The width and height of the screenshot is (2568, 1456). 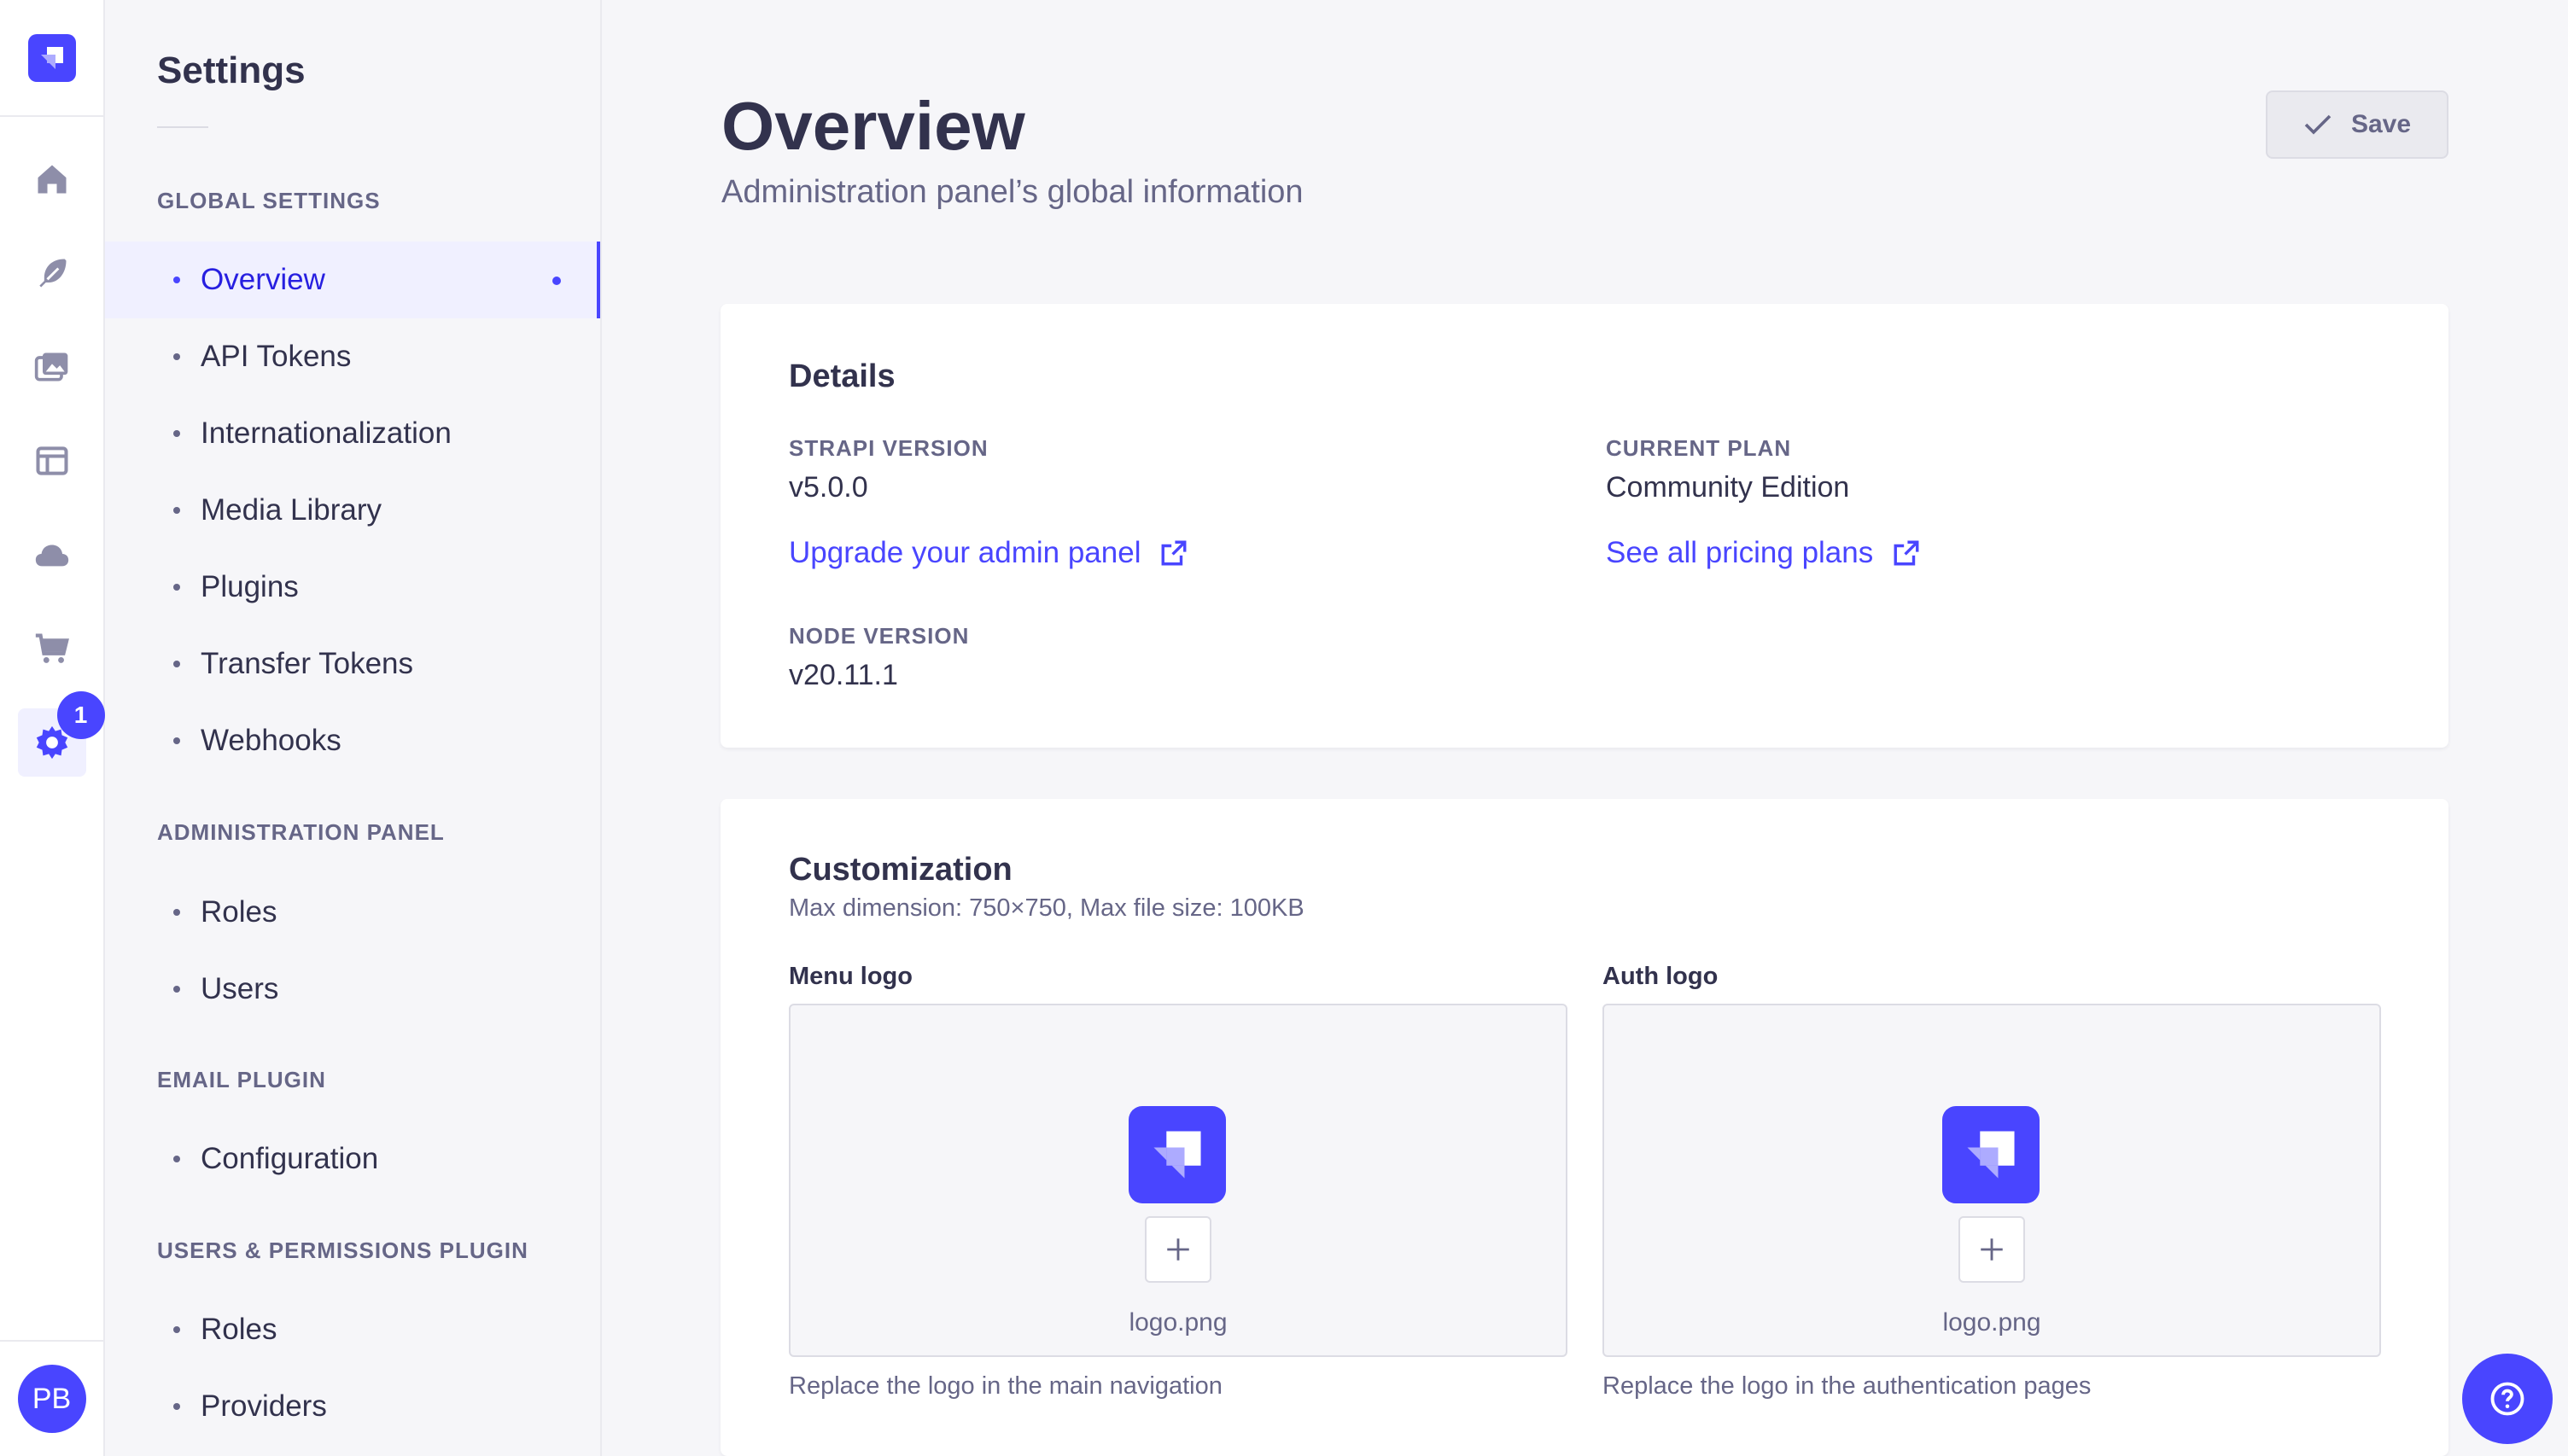 I want to click on auth-logo-dropzone: logo.png, so click(x=1991, y=1180).